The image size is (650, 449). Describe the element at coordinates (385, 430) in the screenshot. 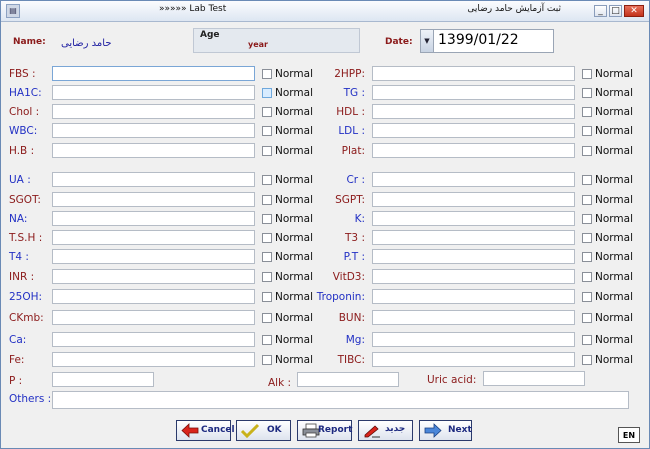

I see `new-button: جدید` at that location.